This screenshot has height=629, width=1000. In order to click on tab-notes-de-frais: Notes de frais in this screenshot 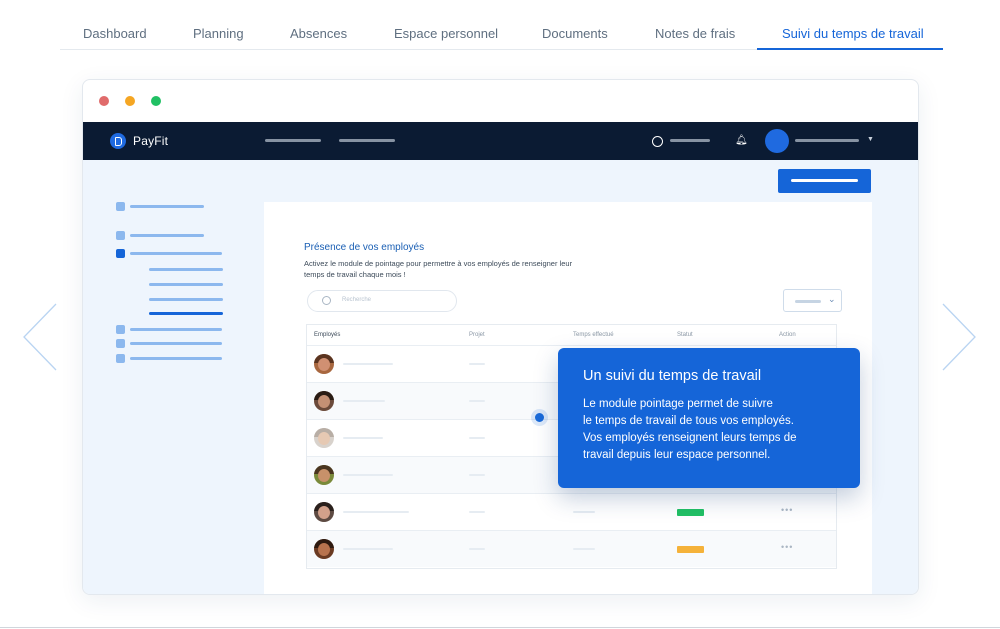, I will do `click(695, 33)`.